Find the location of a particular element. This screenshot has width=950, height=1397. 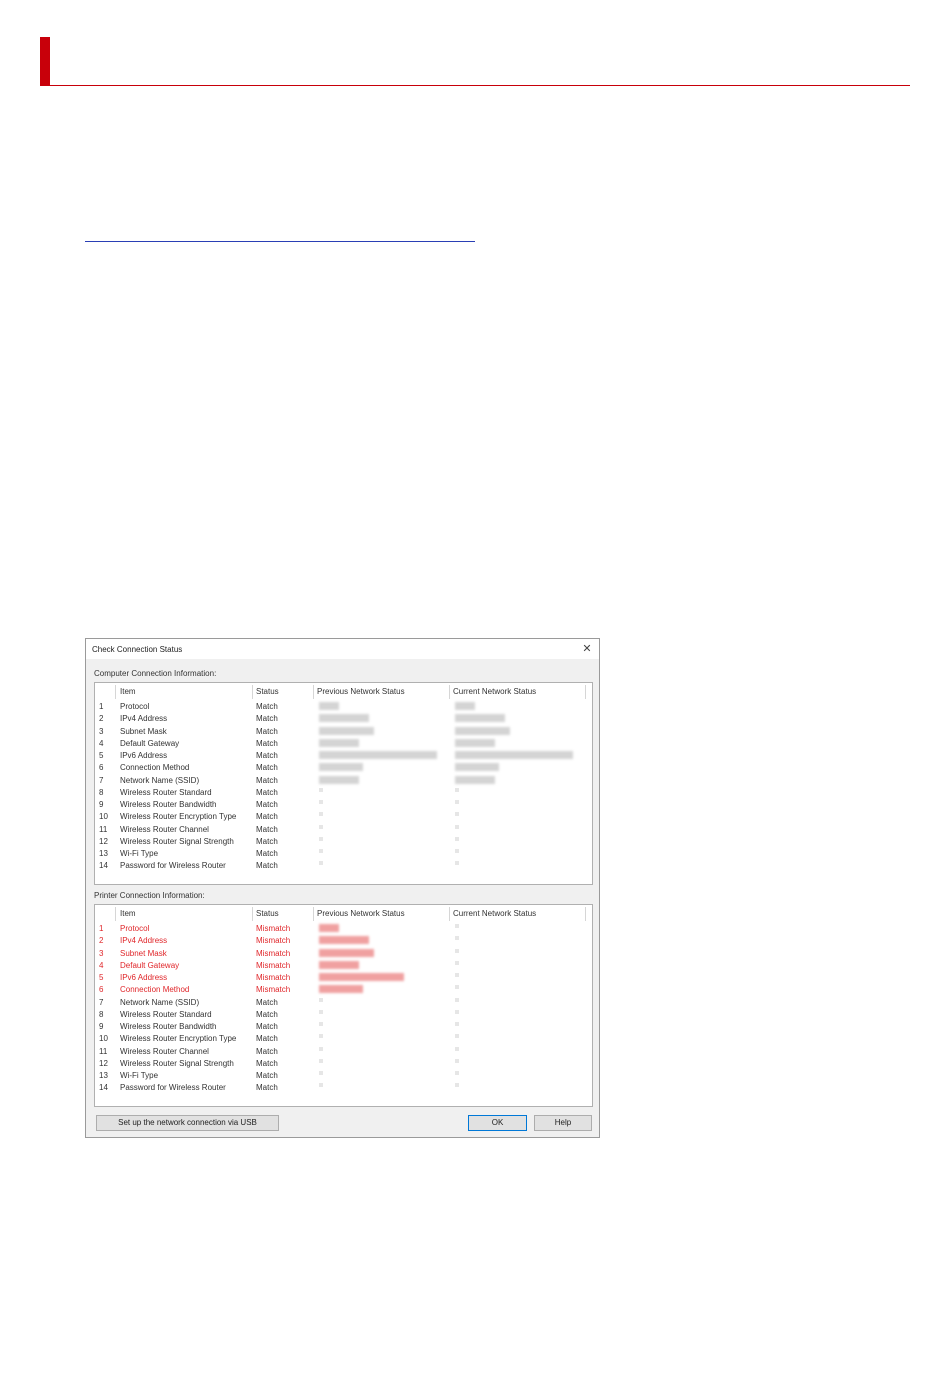

table-row: 4 Default Gateway Mismatch is located at coordinates (343, 966).